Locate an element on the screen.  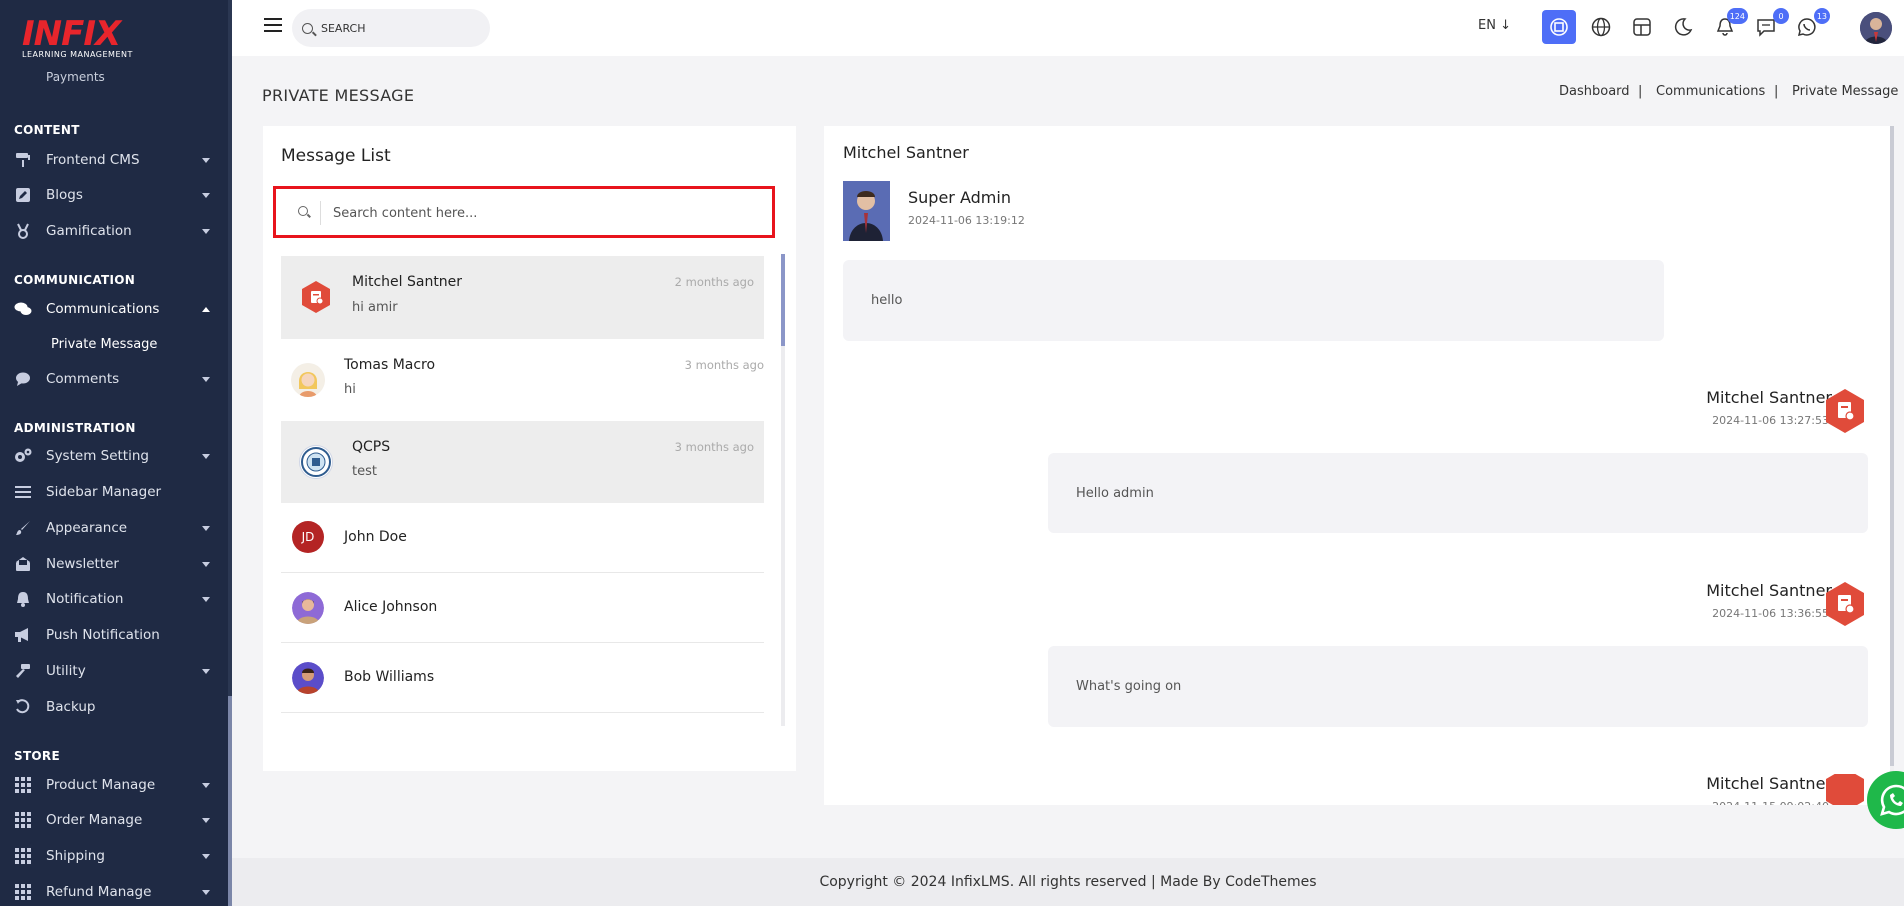
moon-icon is located at coordinates (1683, 27).